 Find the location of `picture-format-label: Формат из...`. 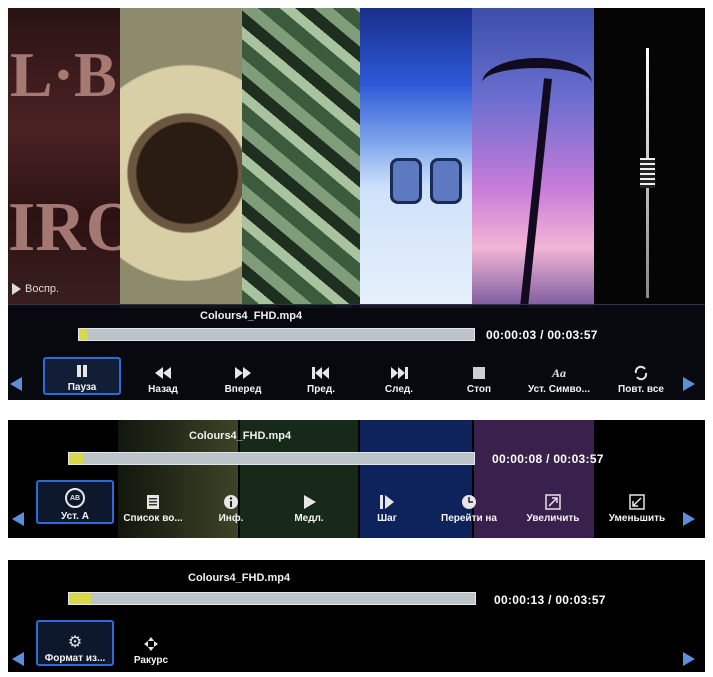

picture-format-label: Формат из... is located at coordinates (75, 658).